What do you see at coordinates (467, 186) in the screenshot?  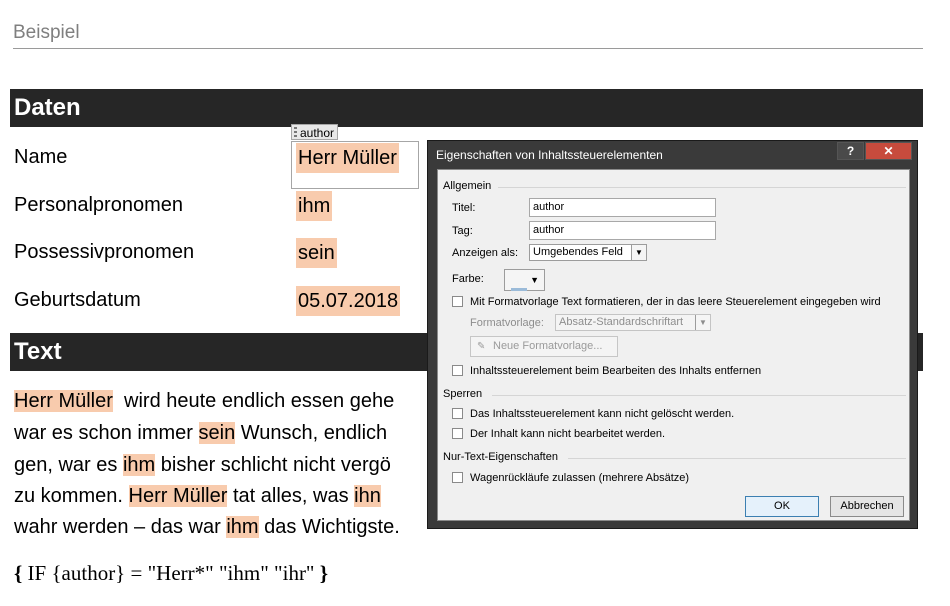 I see `group-general-label: Allgemein` at bounding box center [467, 186].